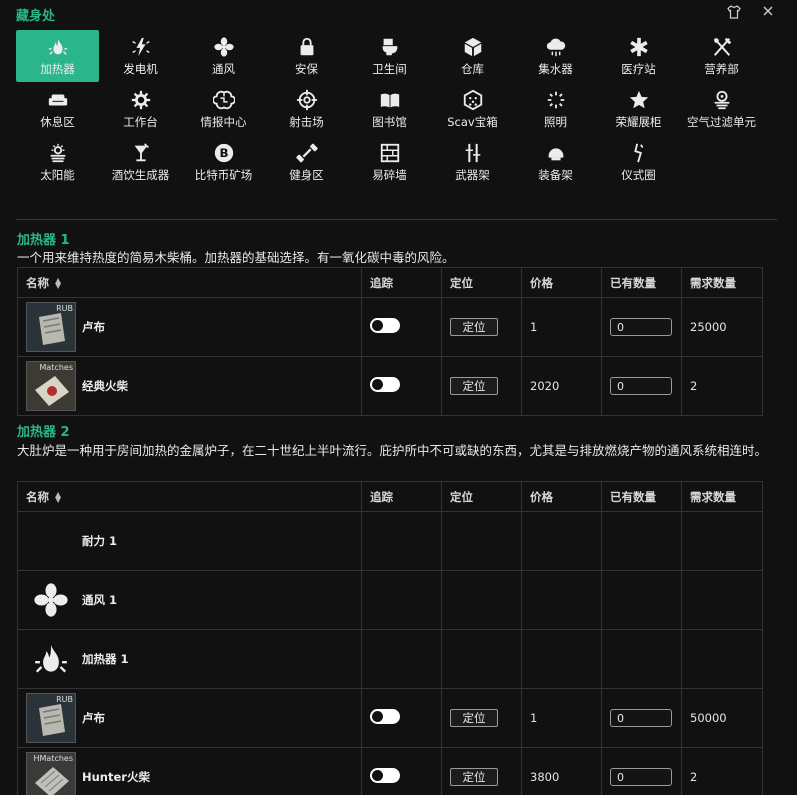 The width and height of the screenshot is (797, 795). What do you see at coordinates (224, 100) in the screenshot?
I see `brain-icon` at bounding box center [224, 100].